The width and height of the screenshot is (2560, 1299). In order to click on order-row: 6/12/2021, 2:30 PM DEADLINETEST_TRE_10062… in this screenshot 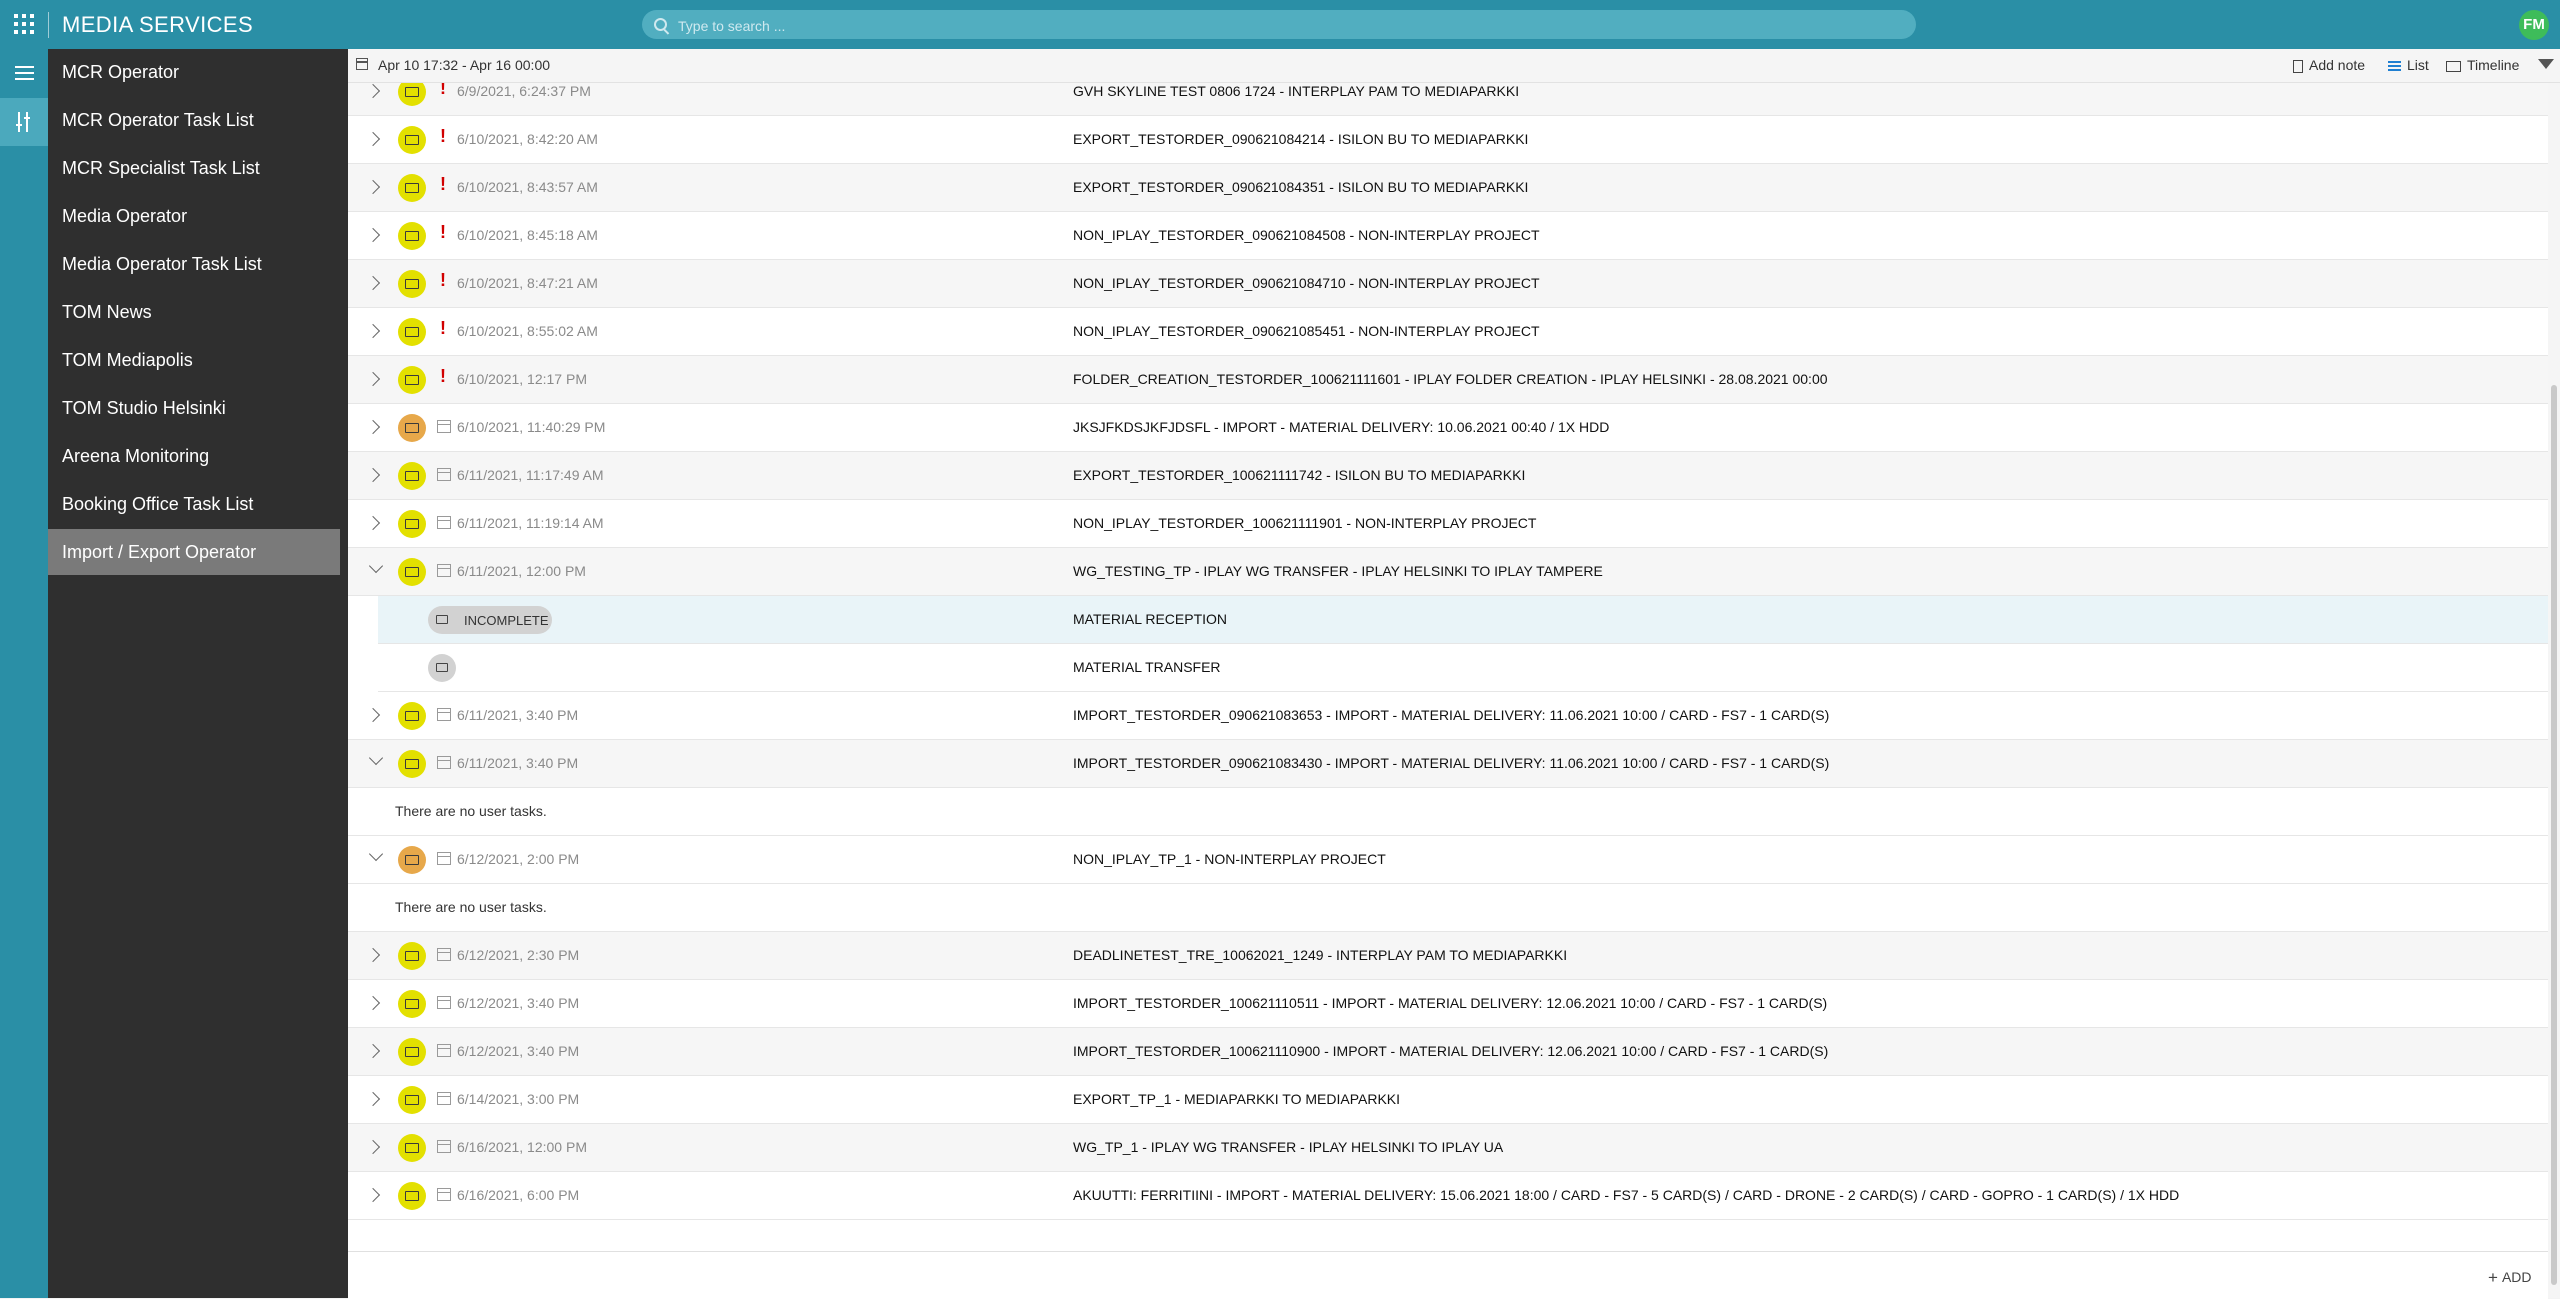, I will do `click(1448, 956)`.